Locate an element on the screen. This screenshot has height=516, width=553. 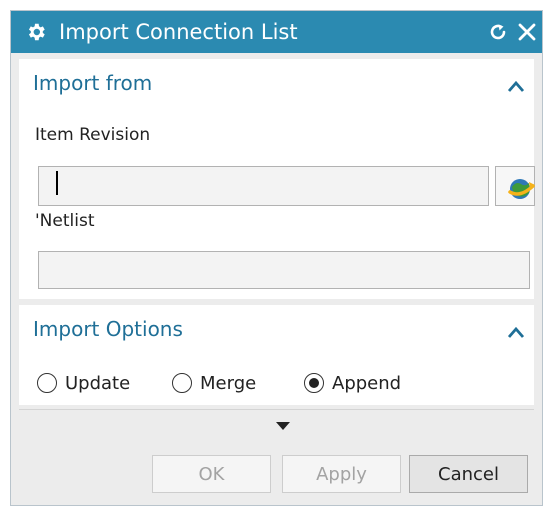
item-revision-label: Item Revision is located at coordinates (93, 135).